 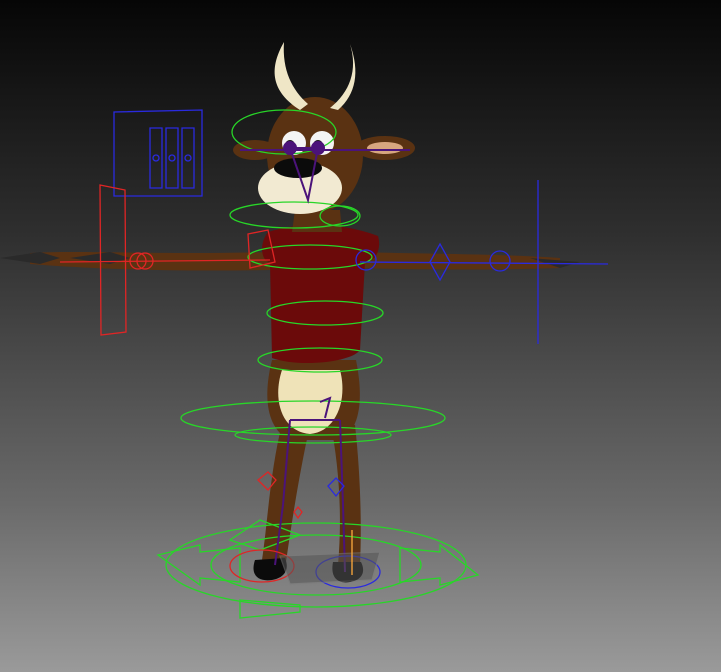 I want to click on left-horn, so click(x=291, y=76).